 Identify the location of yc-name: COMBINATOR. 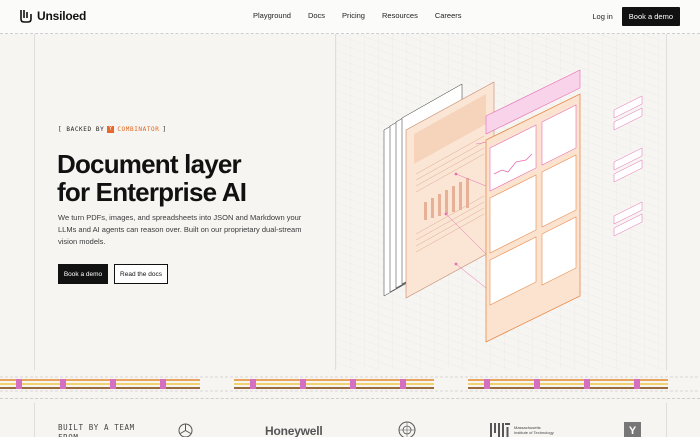
(138, 129).